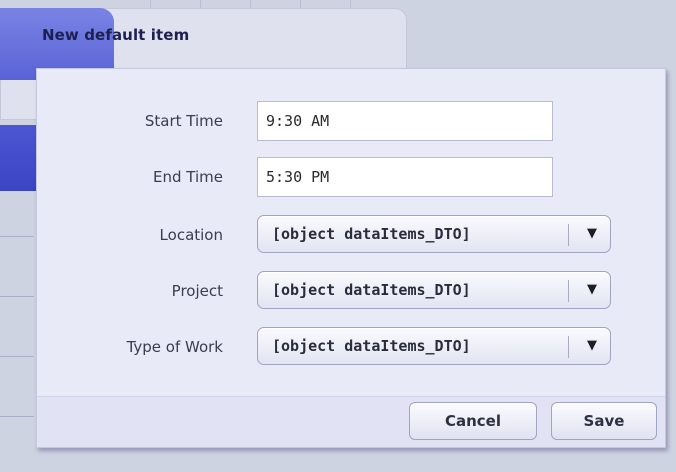  What do you see at coordinates (183, 121) in the screenshot?
I see `start-time-label: Start Time` at bounding box center [183, 121].